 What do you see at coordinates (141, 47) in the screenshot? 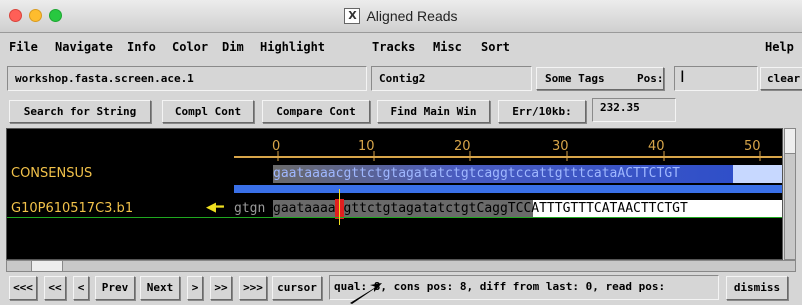
I see `menu-info: Info` at bounding box center [141, 47].